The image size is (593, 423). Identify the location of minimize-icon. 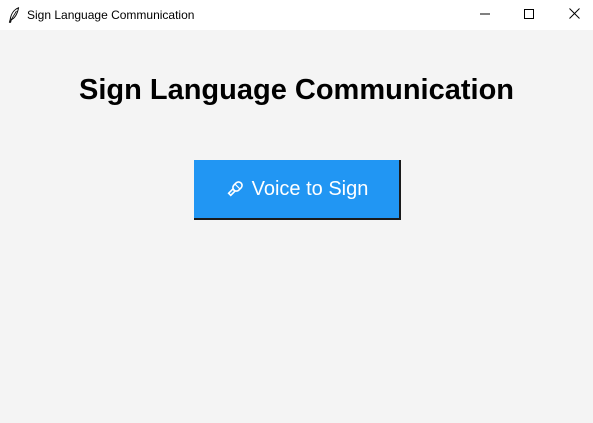
(485, 15).